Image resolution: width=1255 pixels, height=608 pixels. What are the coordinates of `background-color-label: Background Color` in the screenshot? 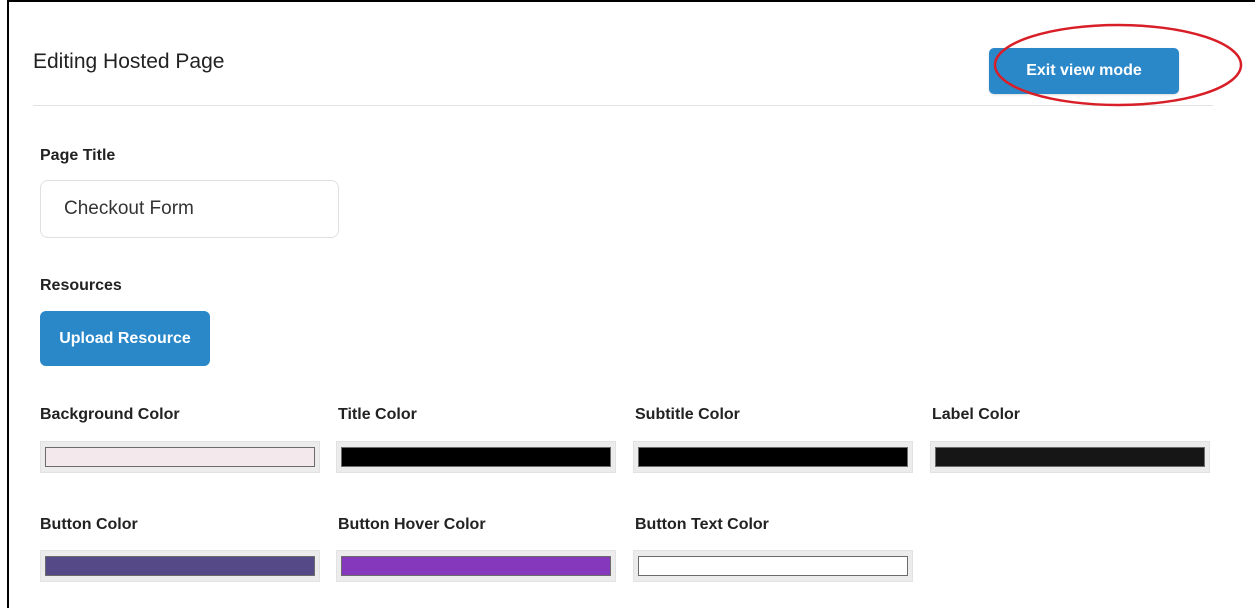 It's located at (110, 414).